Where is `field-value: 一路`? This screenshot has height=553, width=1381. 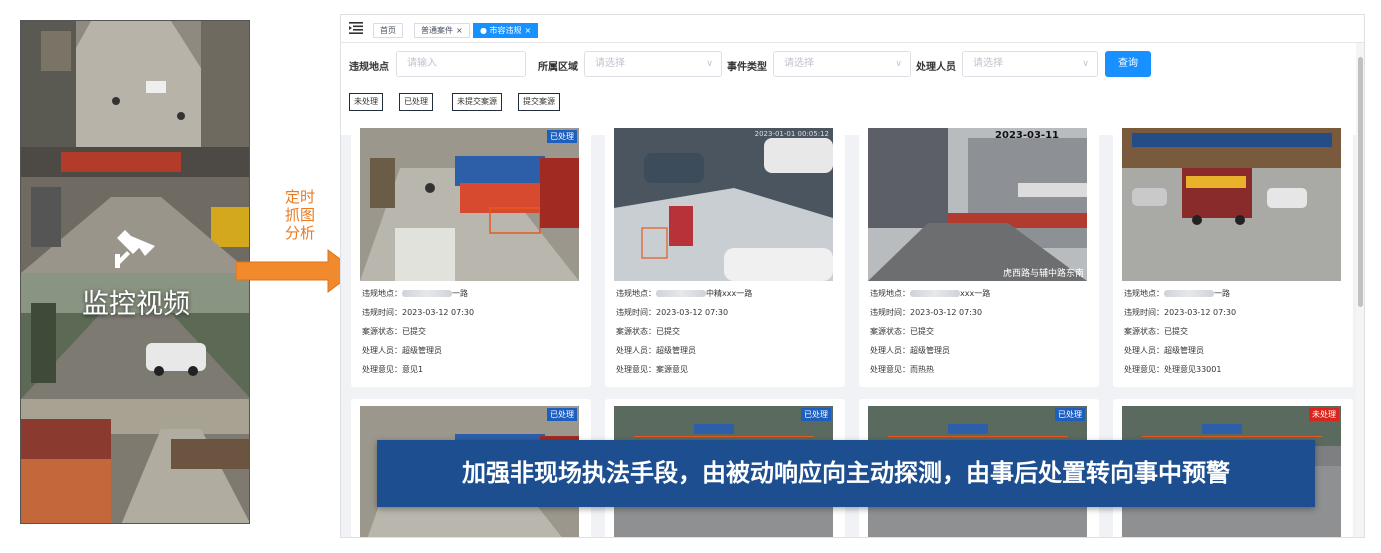 field-value: 一路 is located at coordinates (1222, 293).